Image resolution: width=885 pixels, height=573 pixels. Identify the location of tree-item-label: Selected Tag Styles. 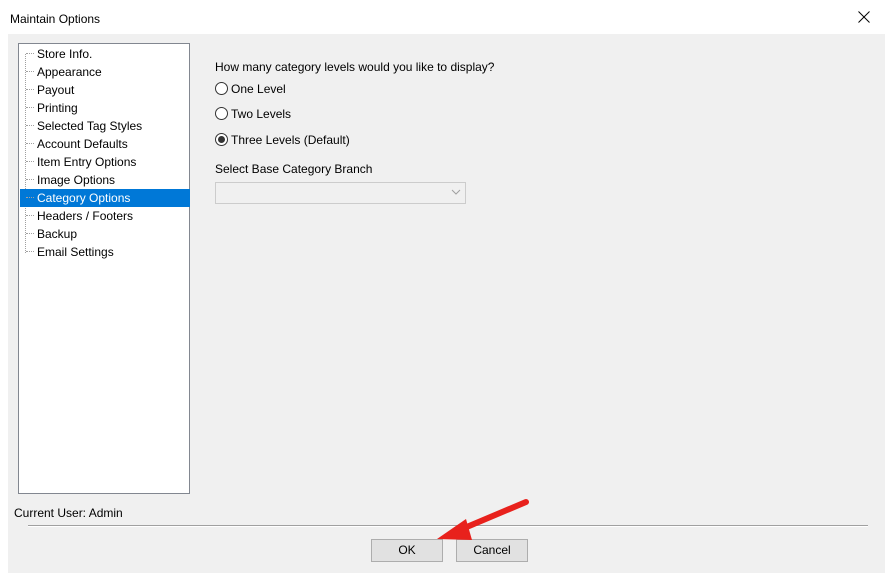
(90, 126).